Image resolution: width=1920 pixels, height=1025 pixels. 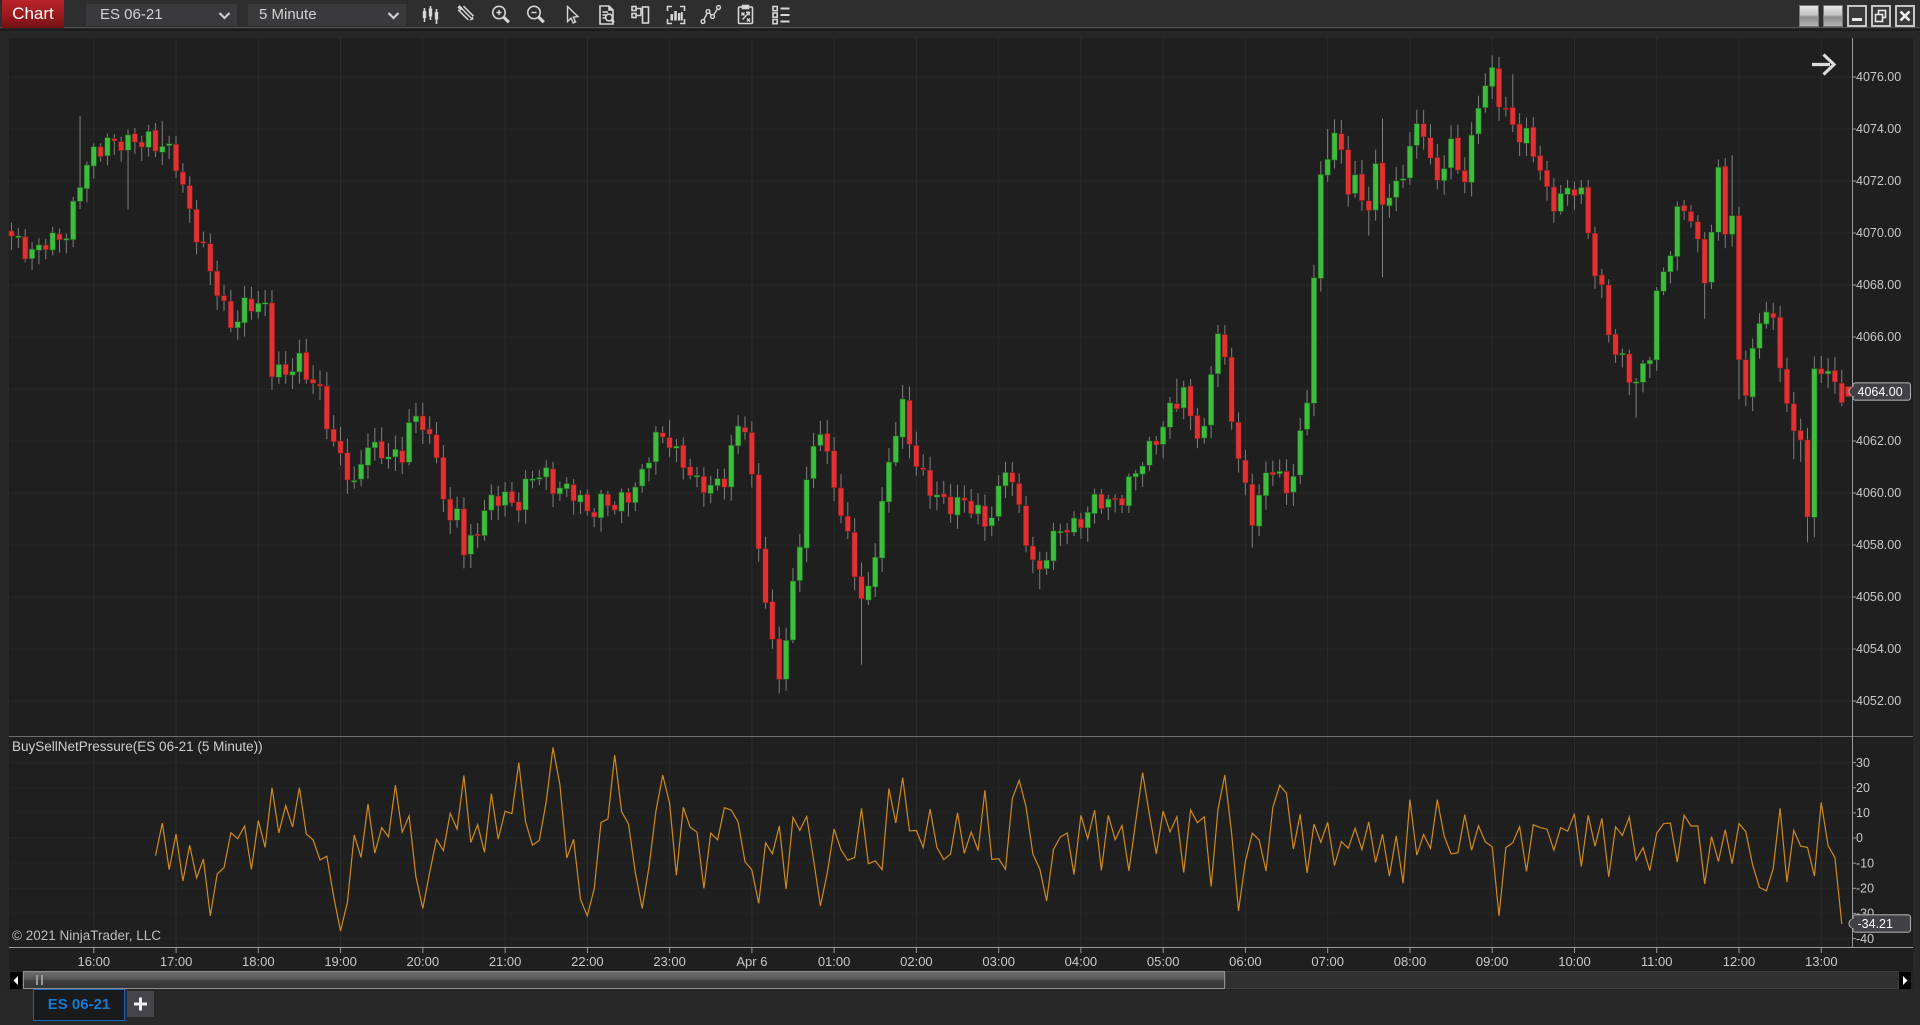 I want to click on svg-text: 10:00, so click(x=1574, y=961).